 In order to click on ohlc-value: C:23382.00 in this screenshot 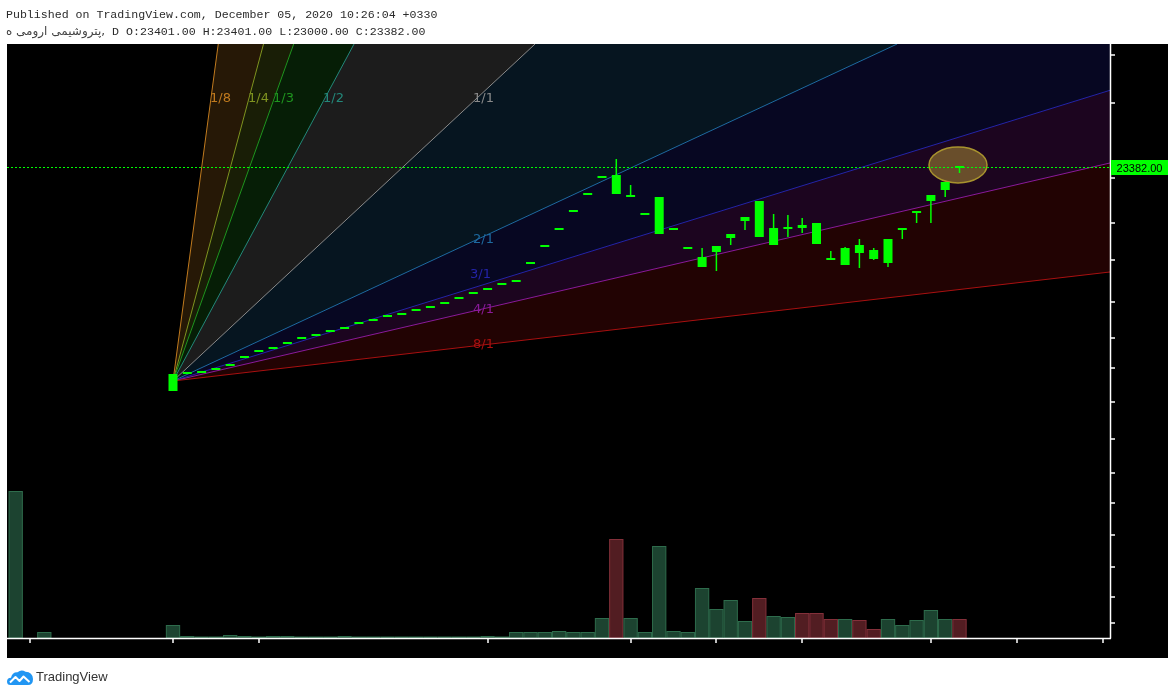, I will do `click(390, 32)`.